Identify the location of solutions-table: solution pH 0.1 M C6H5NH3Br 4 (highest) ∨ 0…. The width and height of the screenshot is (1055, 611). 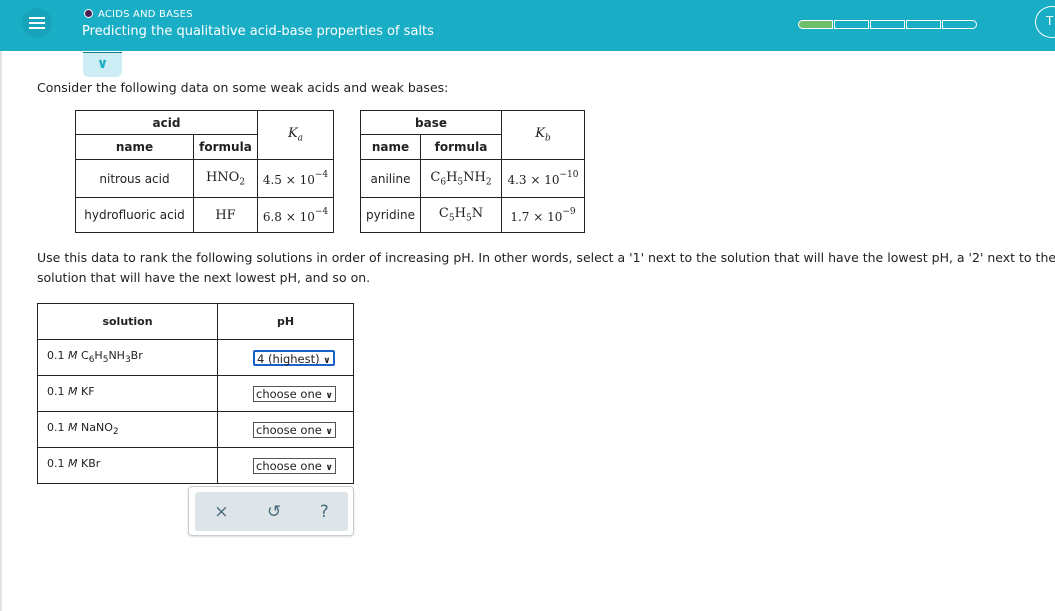
(195, 393).